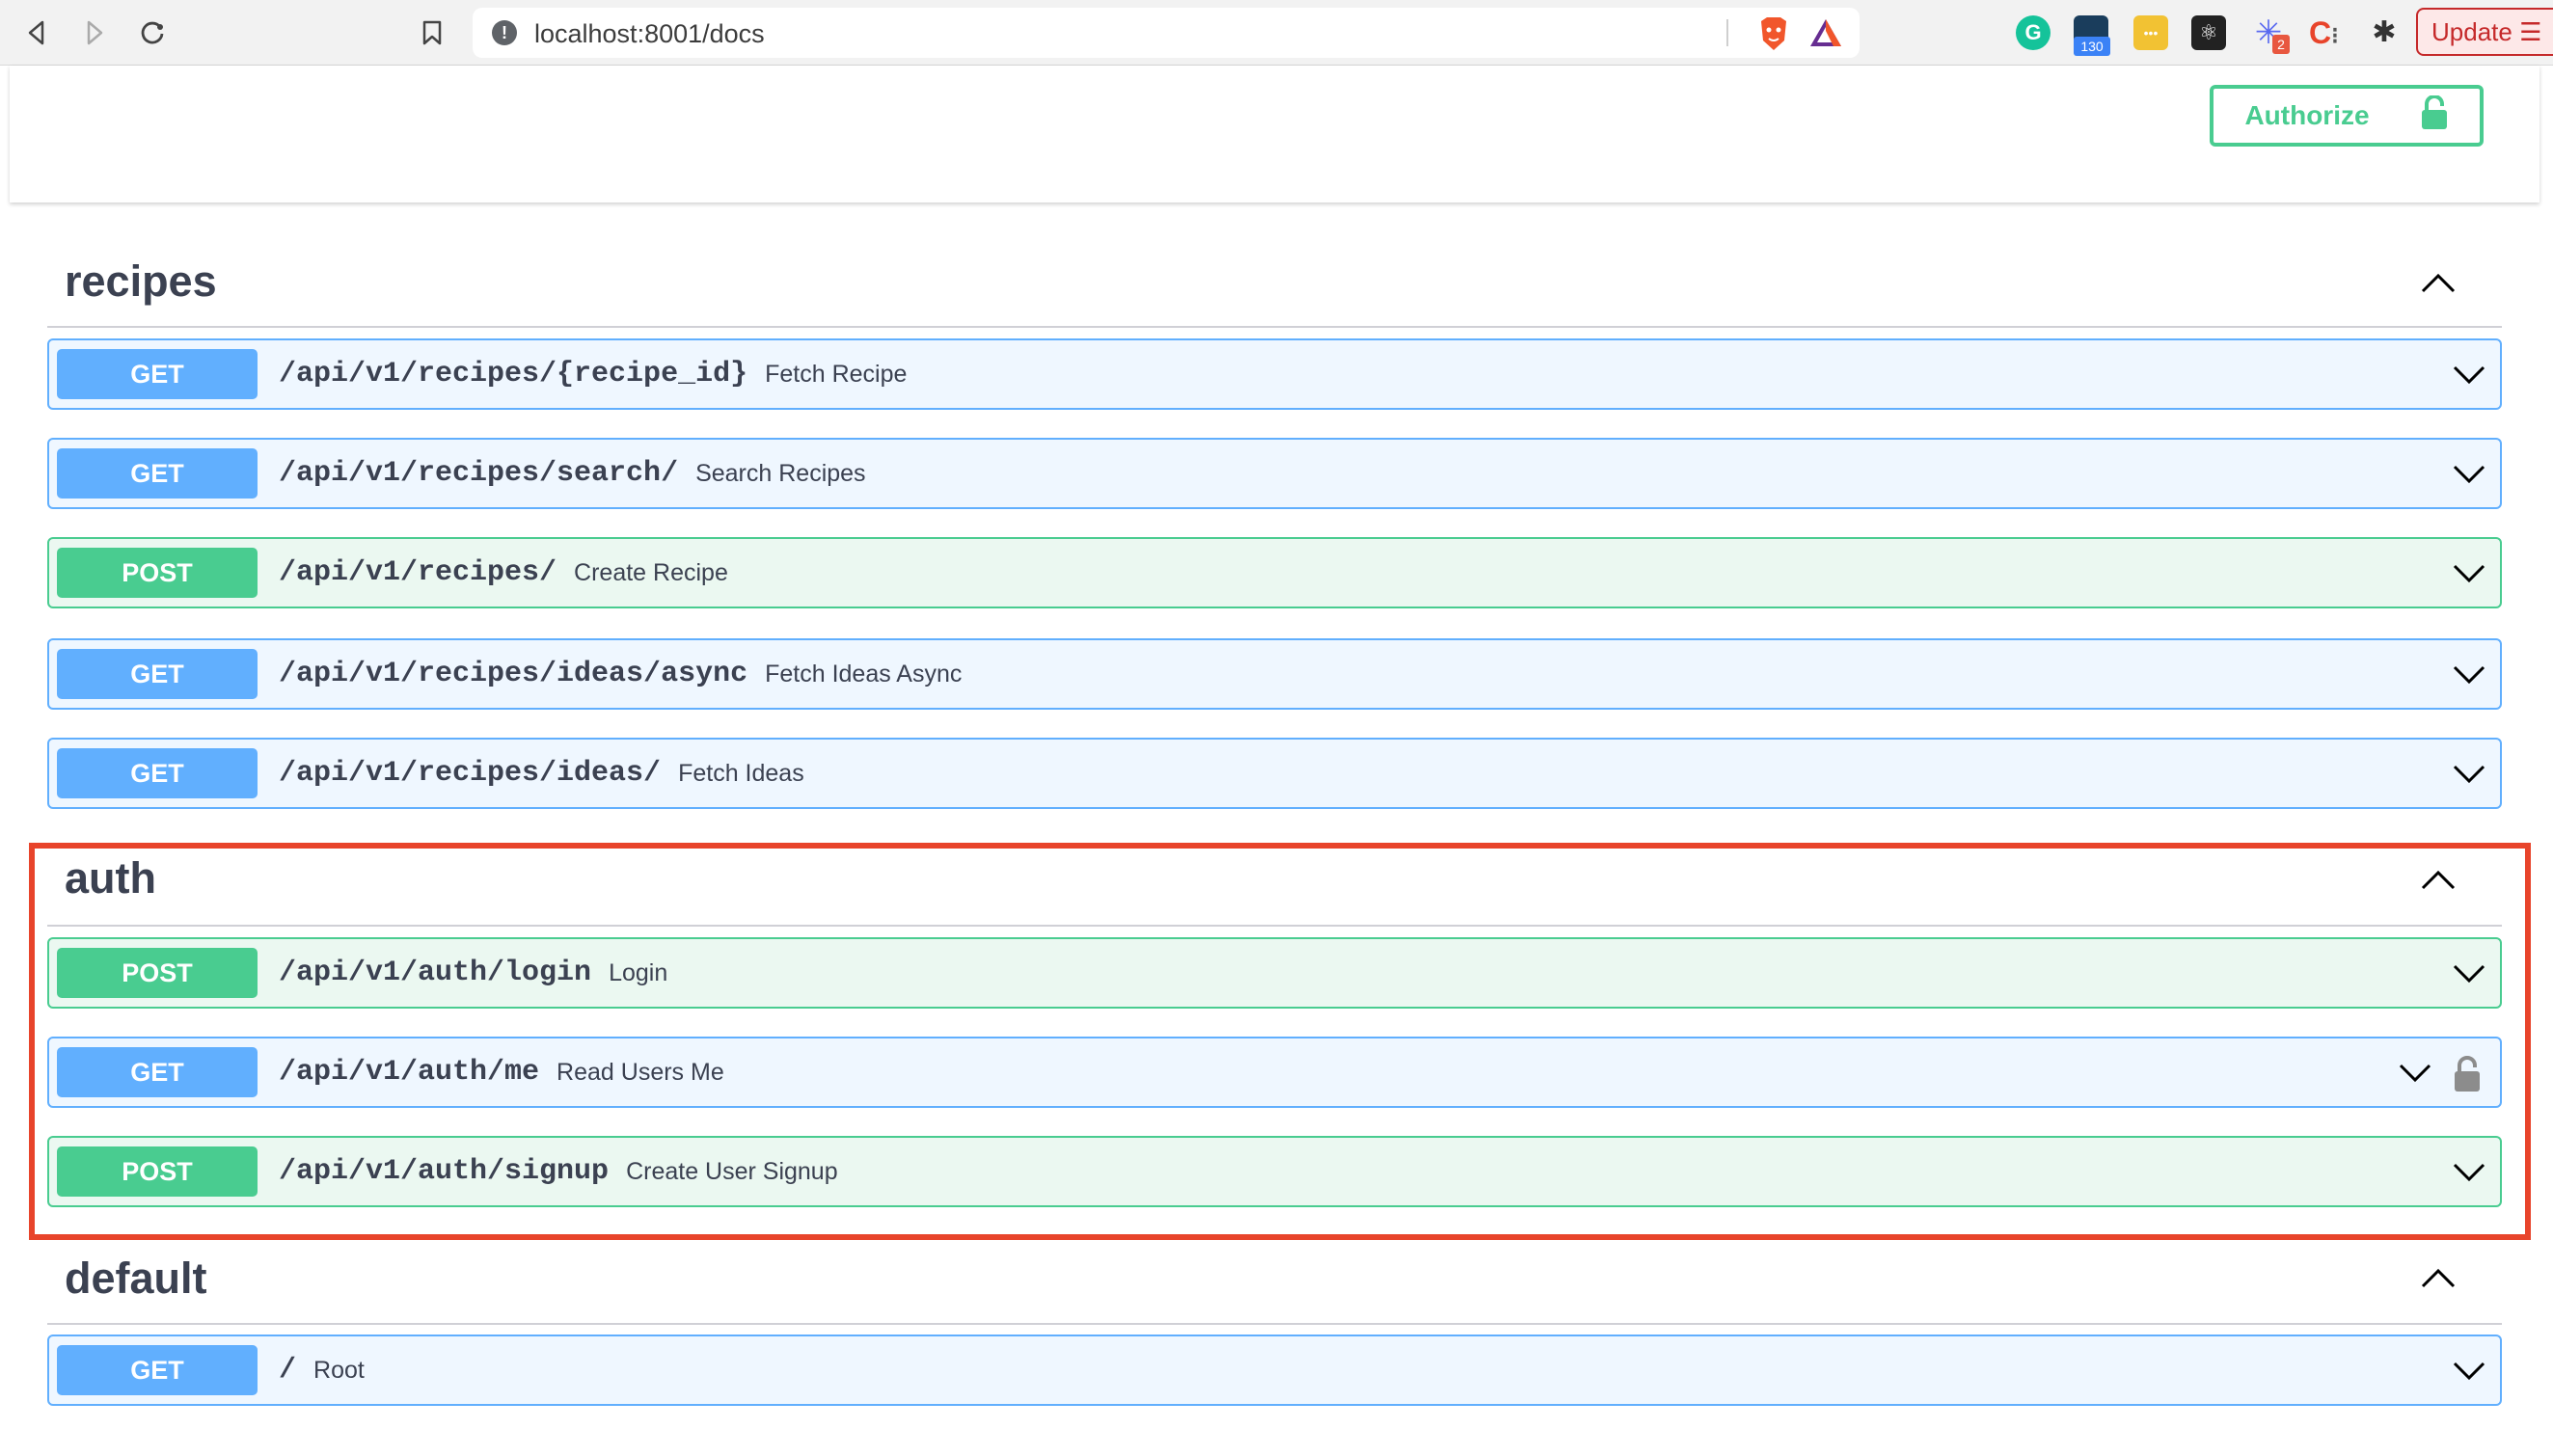 This screenshot has width=2553, height=1456. Describe the element at coordinates (2034, 32) in the screenshot. I see `grammarly-icon: G` at that location.